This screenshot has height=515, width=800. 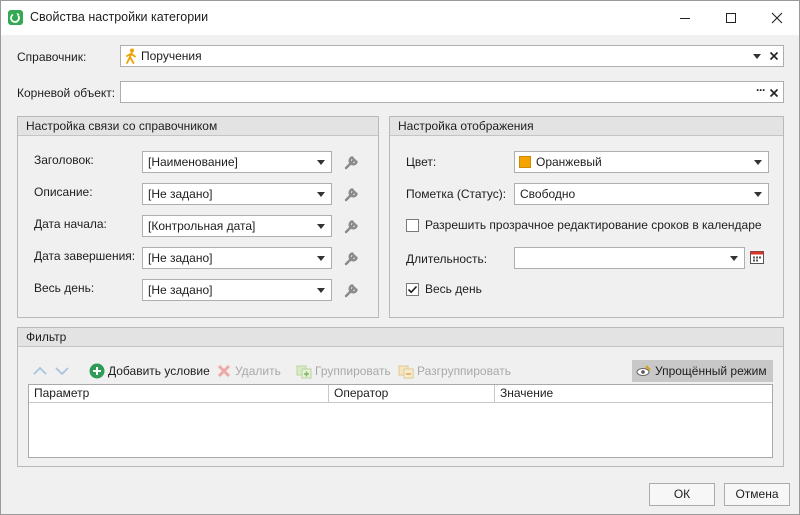 I want to click on minimize-button, so click(x=685, y=18).